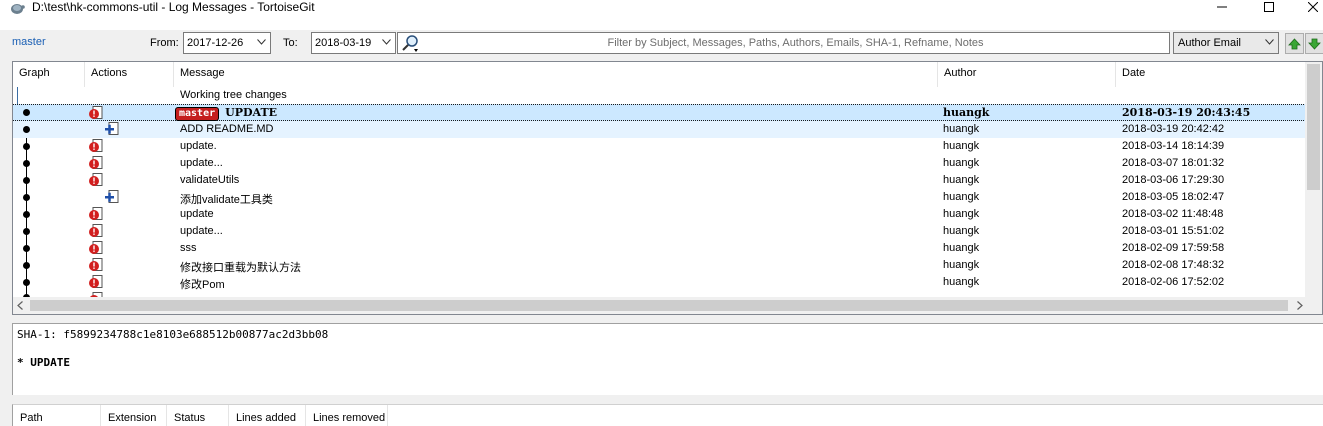  What do you see at coordinates (410, 43) in the screenshot?
I see `search-icon` at bounding box center [410, 43].